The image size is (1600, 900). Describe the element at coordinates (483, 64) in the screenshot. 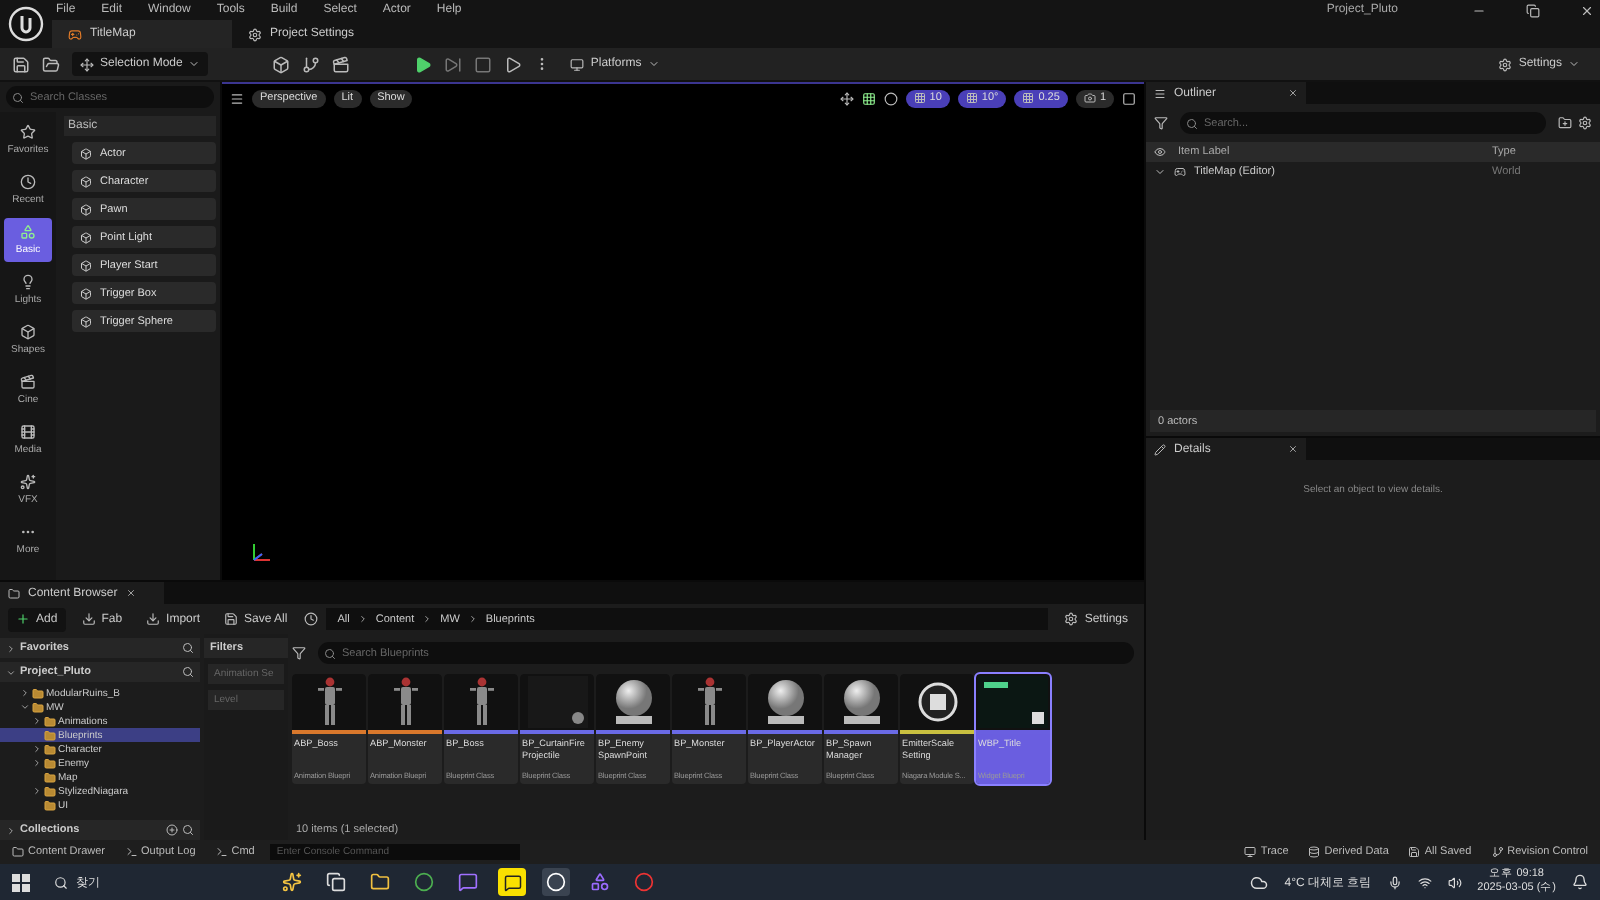

I see `stop-icon` at that location.